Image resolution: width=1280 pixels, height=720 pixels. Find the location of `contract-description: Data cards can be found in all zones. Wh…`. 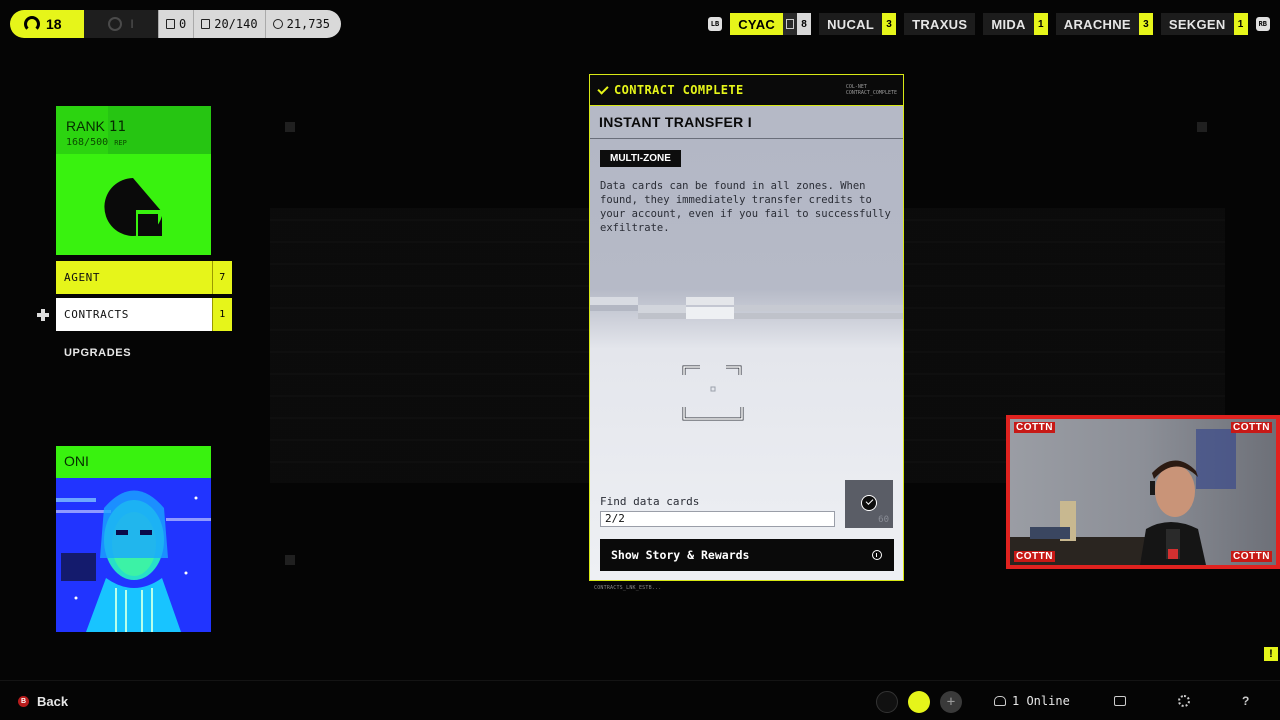

contract-description: Data cards can be found in all zones. Wh… is located at coordinates (745, 207).